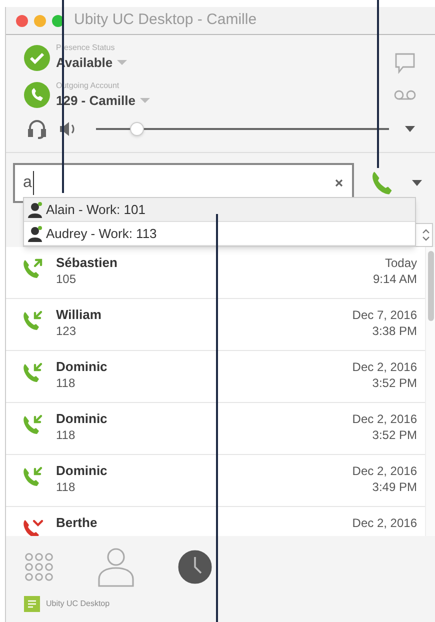  Describe the element at coordinates (40, 20) in the screenshot. I see `minimize-window-button` at that location.